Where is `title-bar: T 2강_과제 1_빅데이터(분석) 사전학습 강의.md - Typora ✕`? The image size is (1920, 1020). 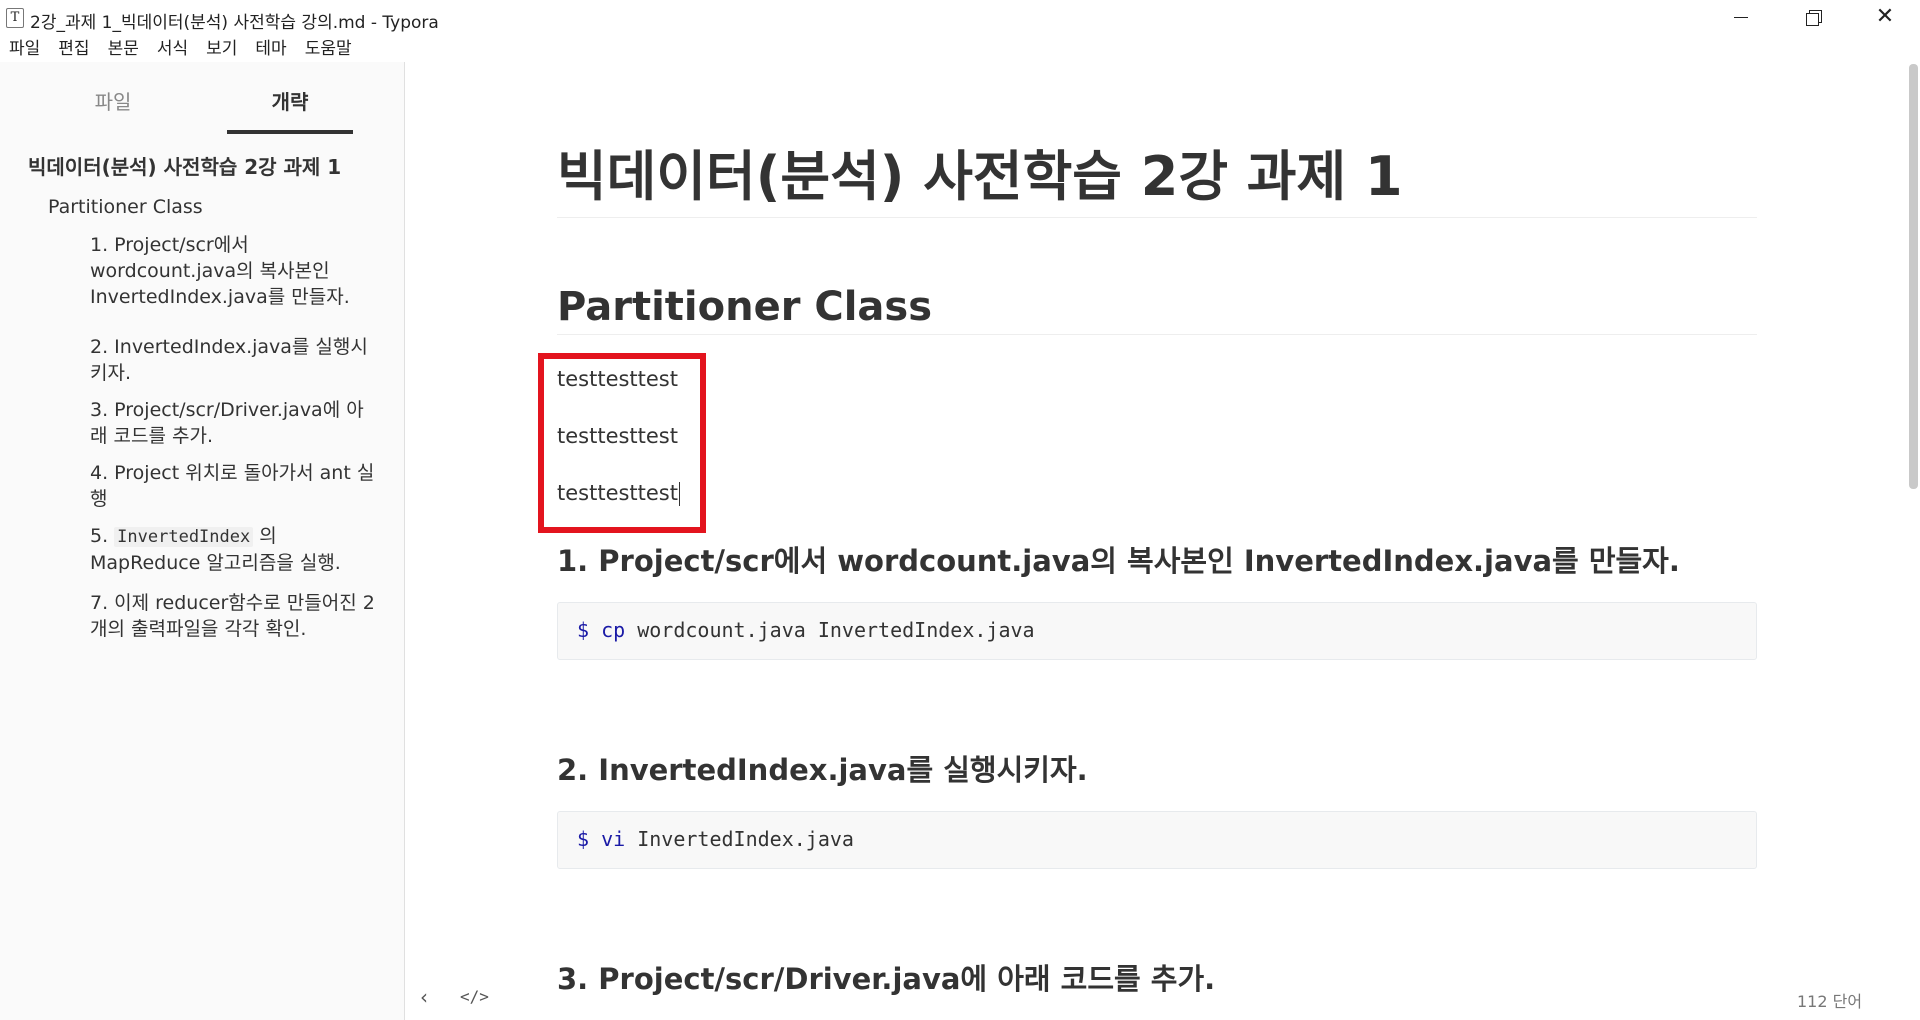 title-bar: T 2강_과제 1_빅데이터(분석) 사전학습 강의.md - Typora ✕ is located at coordinates (960, 18).